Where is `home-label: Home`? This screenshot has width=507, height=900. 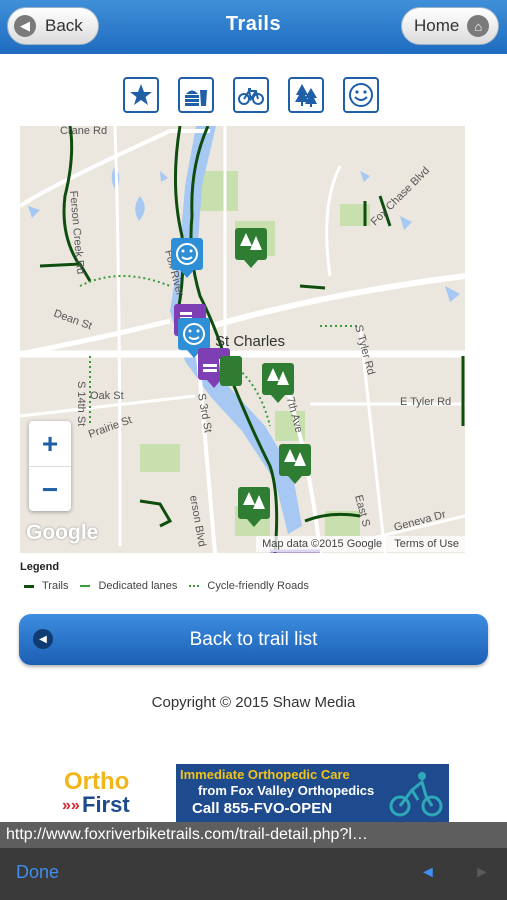
home-label: Home is located at coordinates (437, 25).